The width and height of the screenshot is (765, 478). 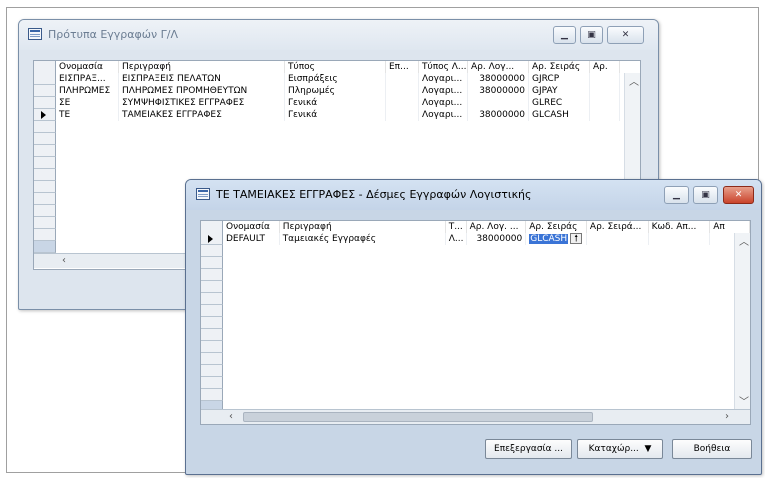 What do you see at coordinates (559, 115) in the screenshot?
I see `cell-series-no: GLCASH` at bounding box center [559, 115].